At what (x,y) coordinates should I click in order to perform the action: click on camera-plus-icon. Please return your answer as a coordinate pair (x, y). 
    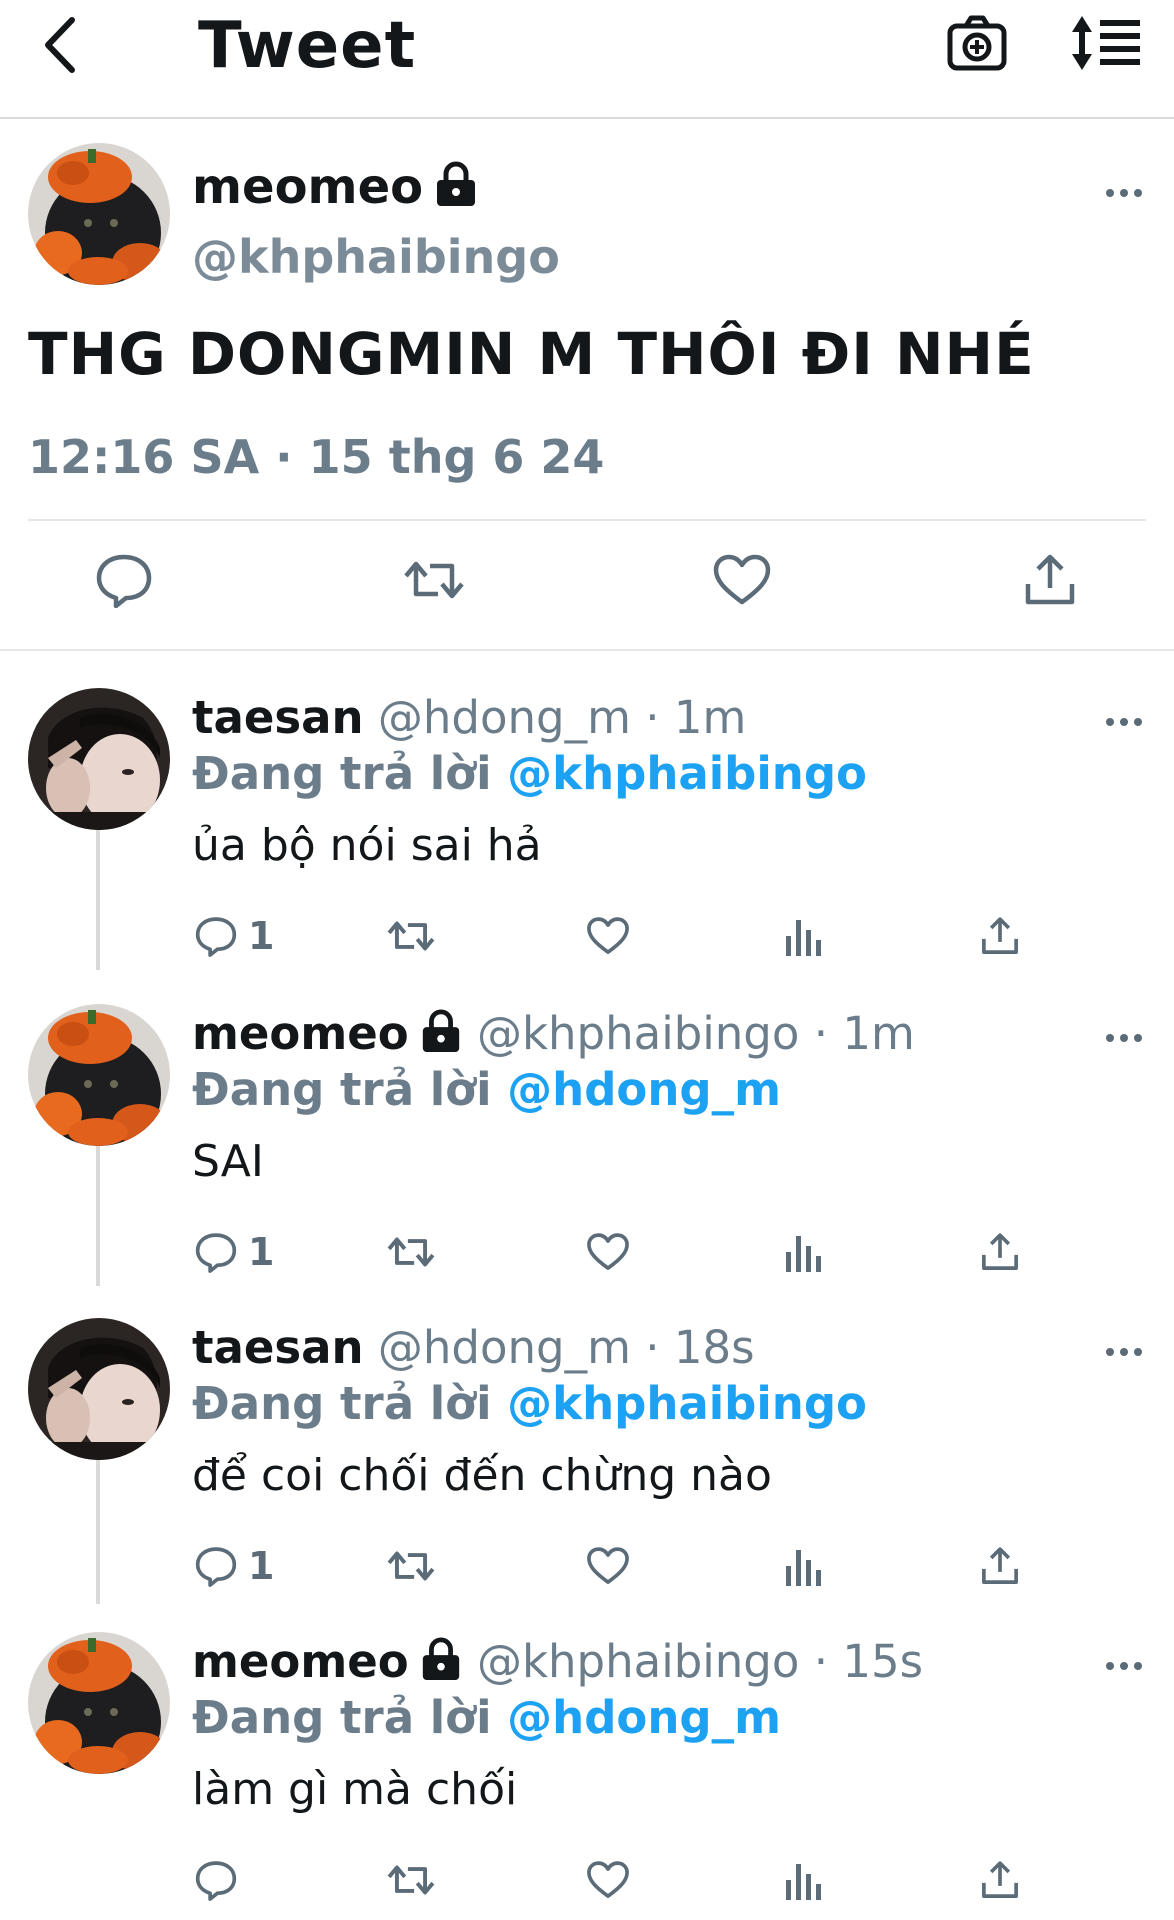
    Looking at the image, I should click on (977, 43).